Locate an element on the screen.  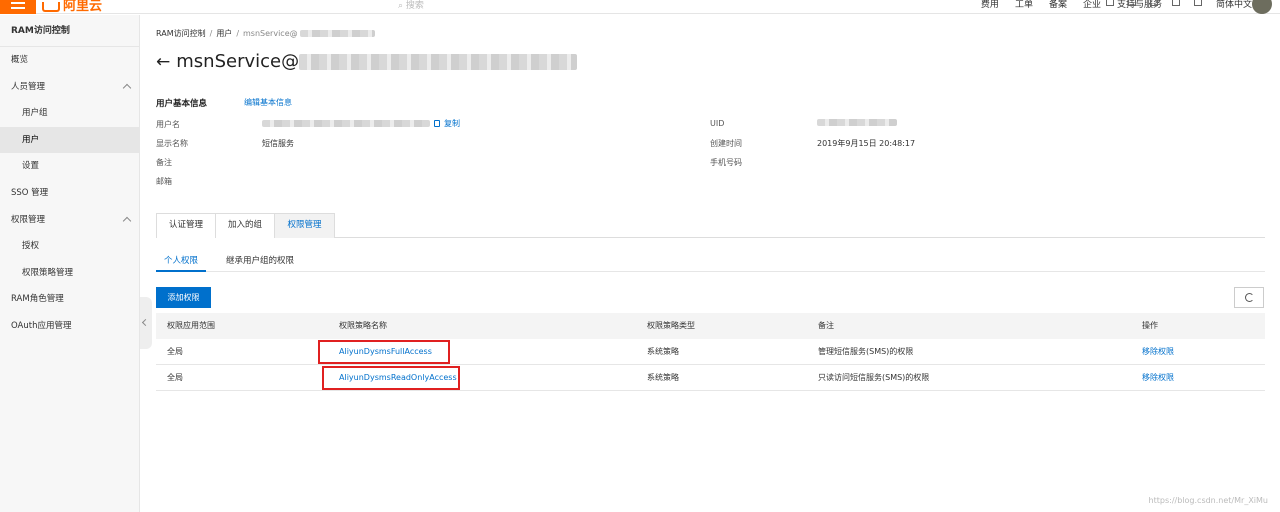
tab-groups: 加入的组 is located at coordinates (245, 225).